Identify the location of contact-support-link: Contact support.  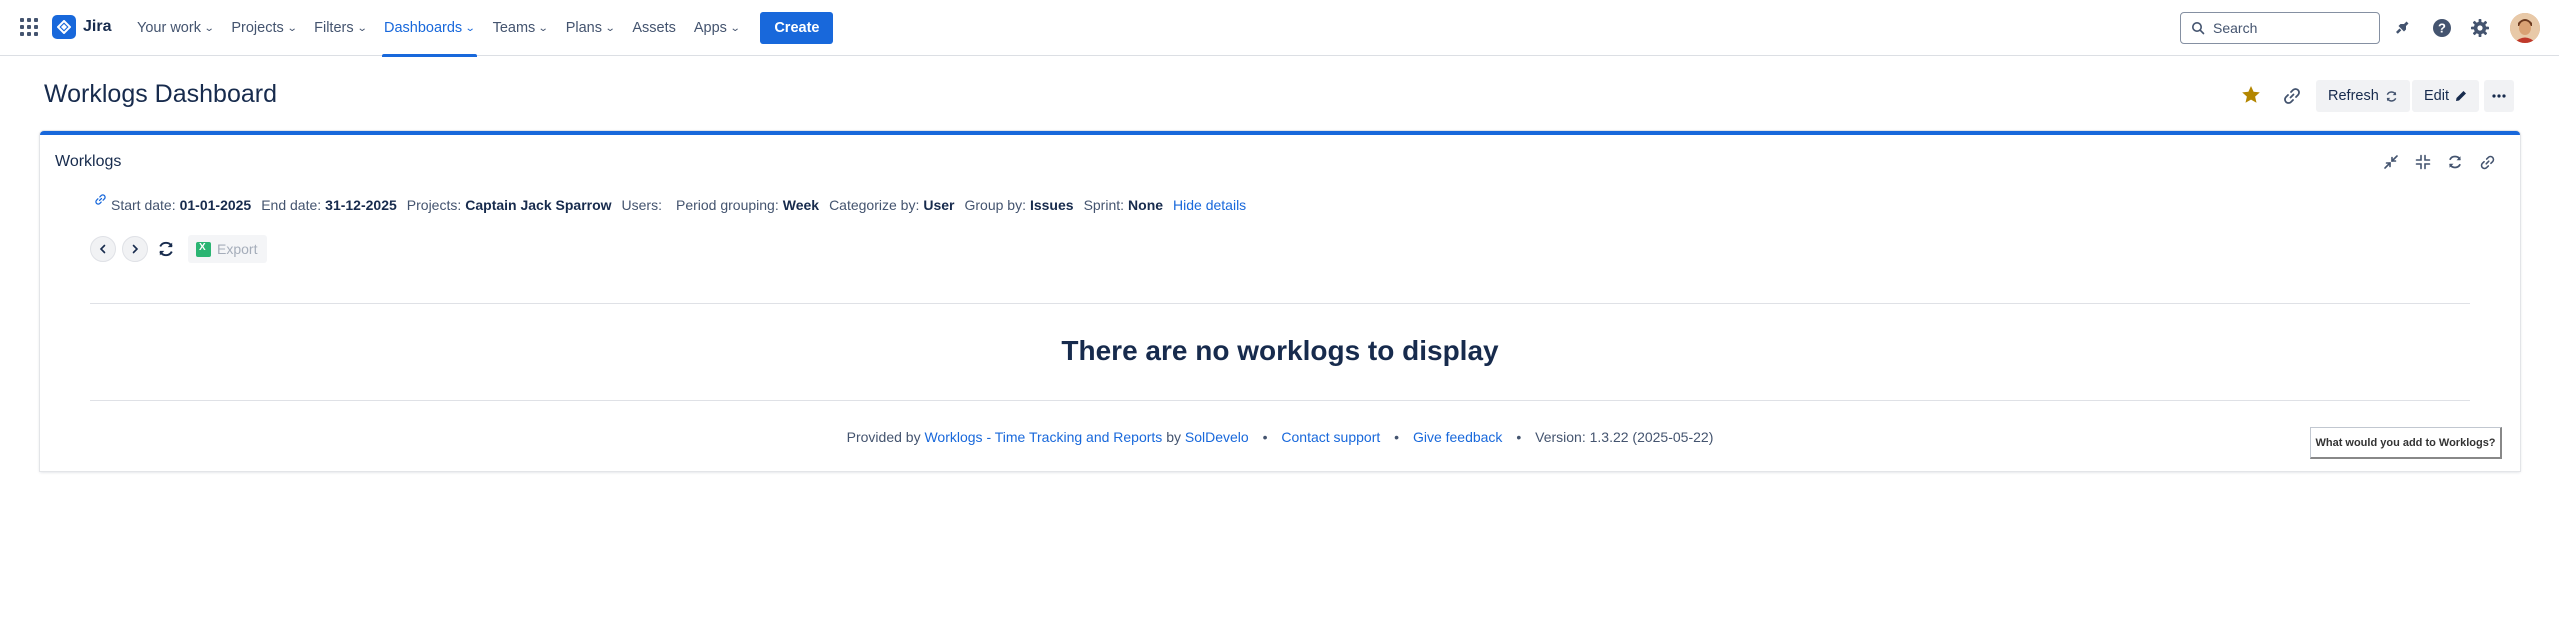
(1330, 437).